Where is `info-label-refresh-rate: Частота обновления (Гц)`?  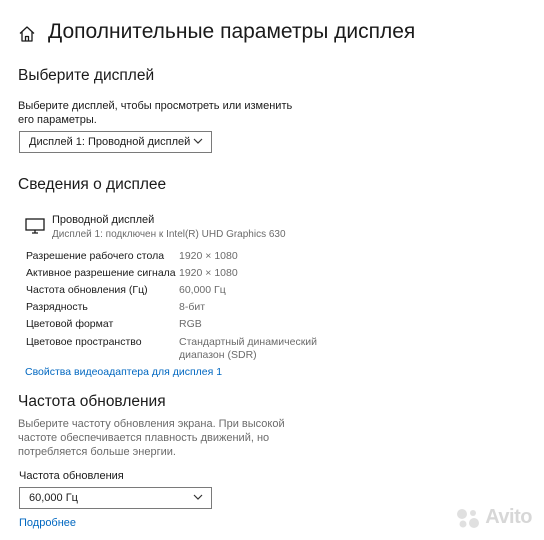 info-label-refresh-rate: Частота обновления (Гц) is located at coordinates (87, 290).